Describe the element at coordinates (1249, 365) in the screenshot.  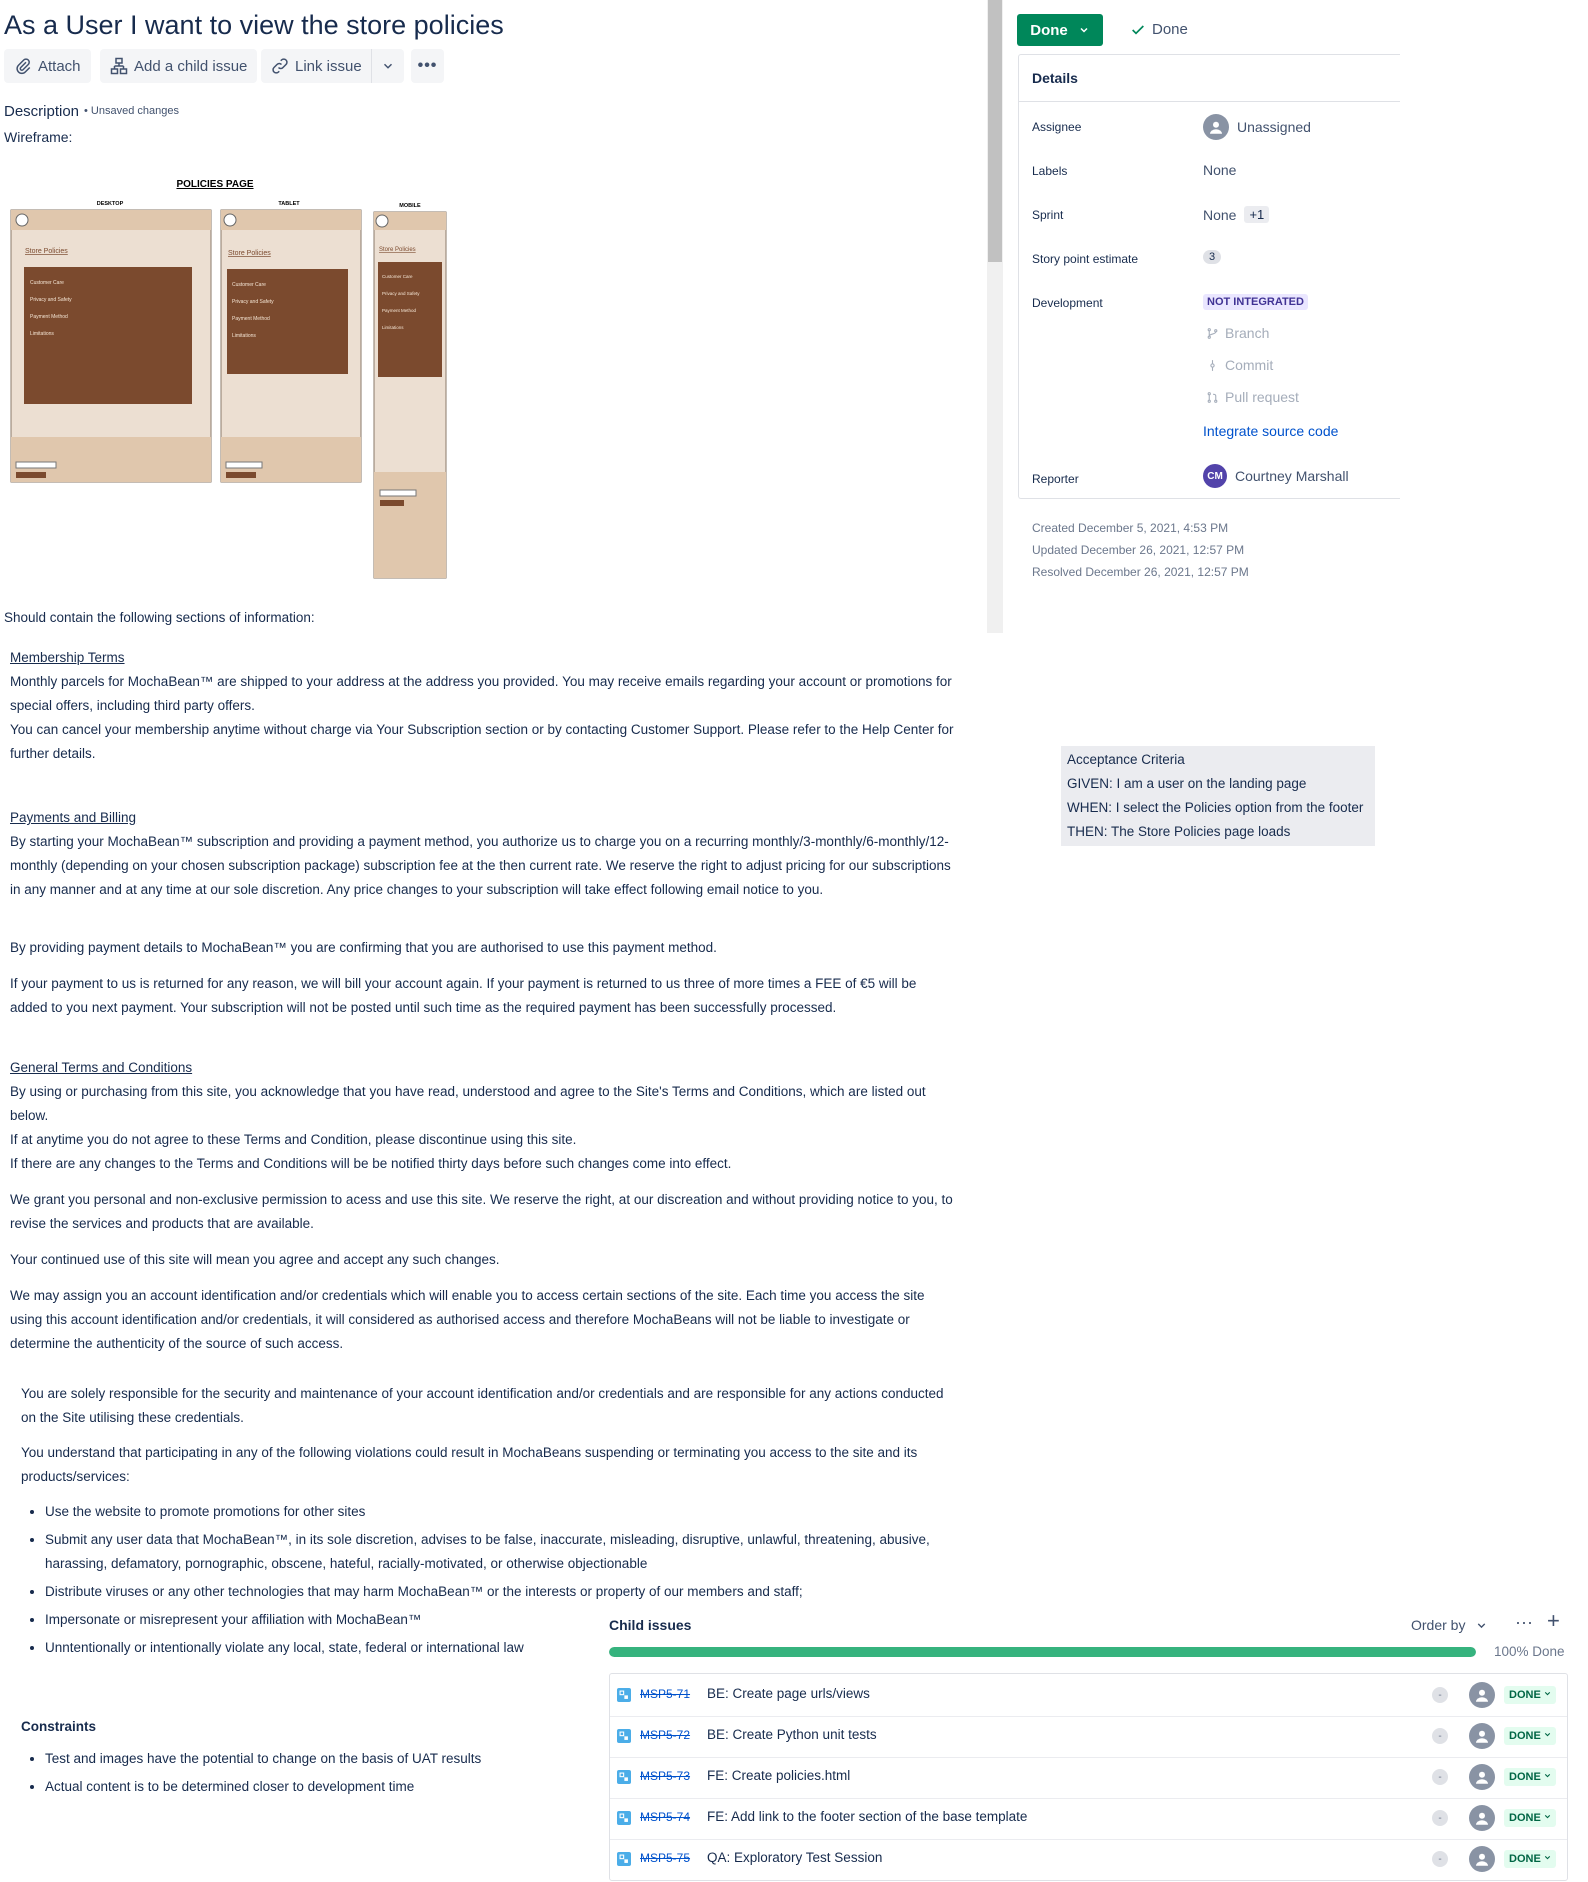
I see `commit-label: Commit` at that location.